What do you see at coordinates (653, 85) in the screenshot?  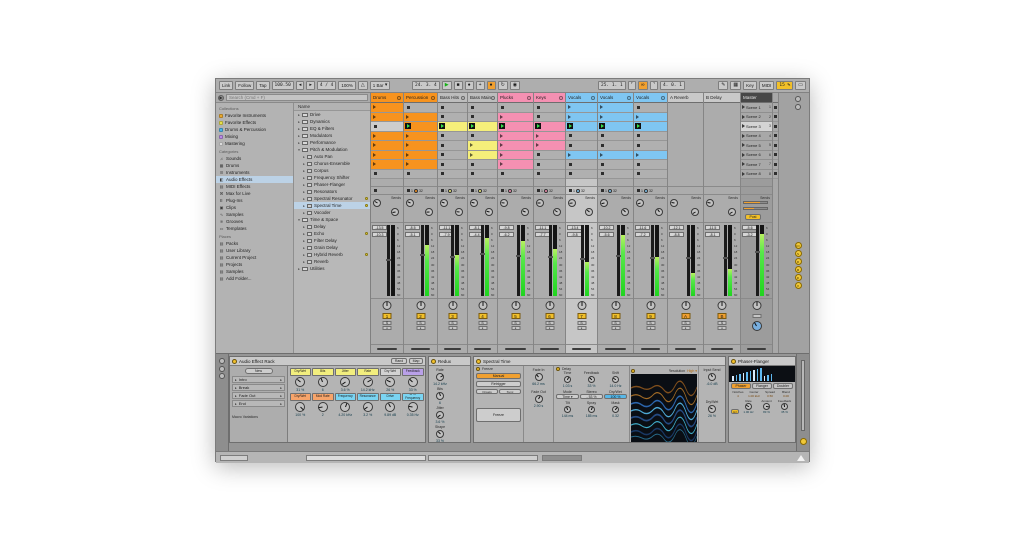 I see `punch-out-button: ⌝` at bounding box center [653, 85].